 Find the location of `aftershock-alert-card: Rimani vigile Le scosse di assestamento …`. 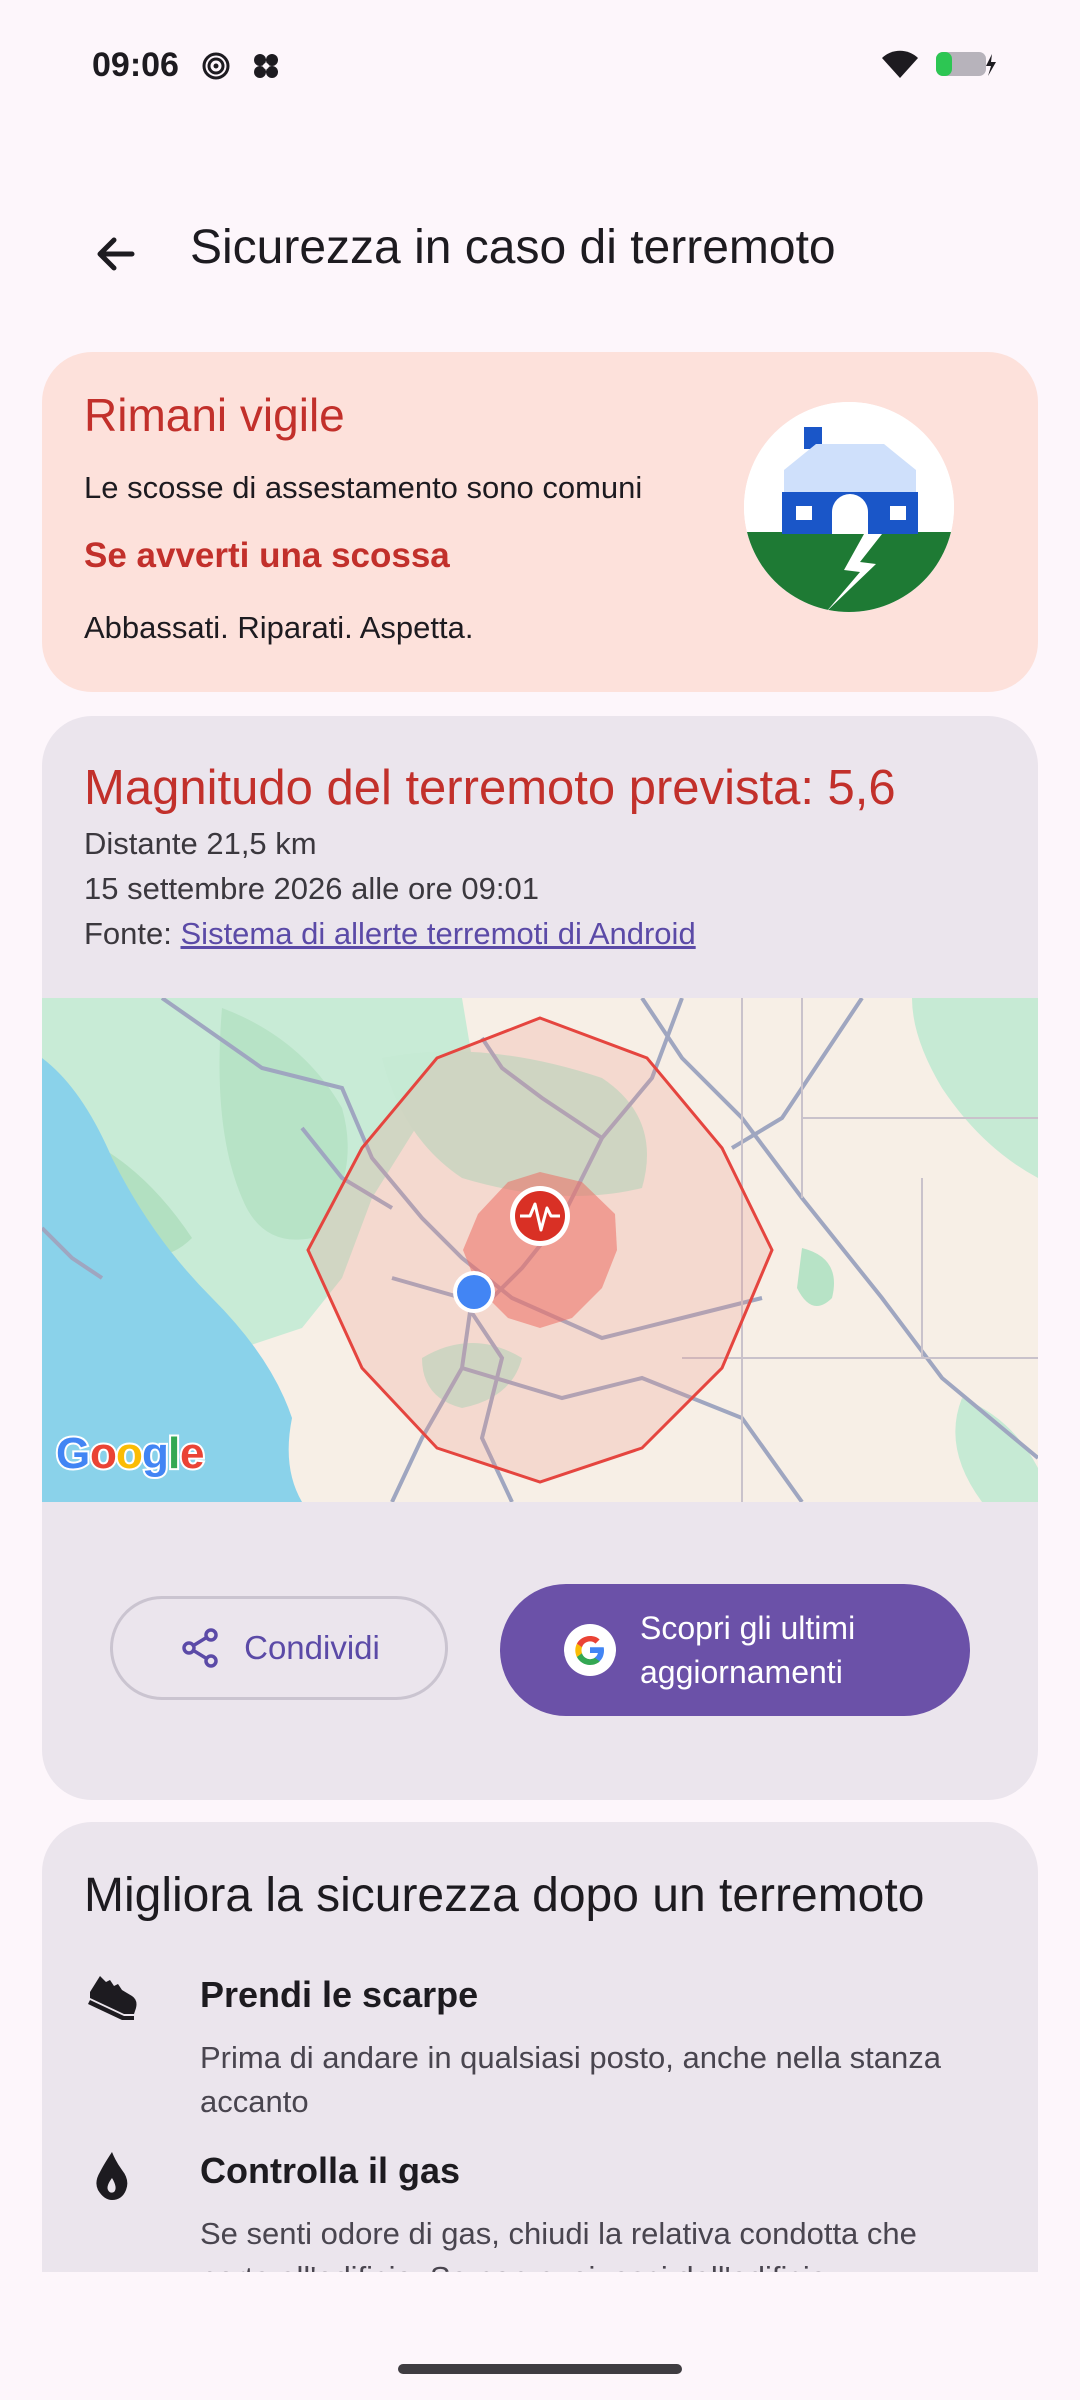

aftershock-alert-card: Rimani vigile Le scosse di assestamento … is located at coordinates (540, 522).